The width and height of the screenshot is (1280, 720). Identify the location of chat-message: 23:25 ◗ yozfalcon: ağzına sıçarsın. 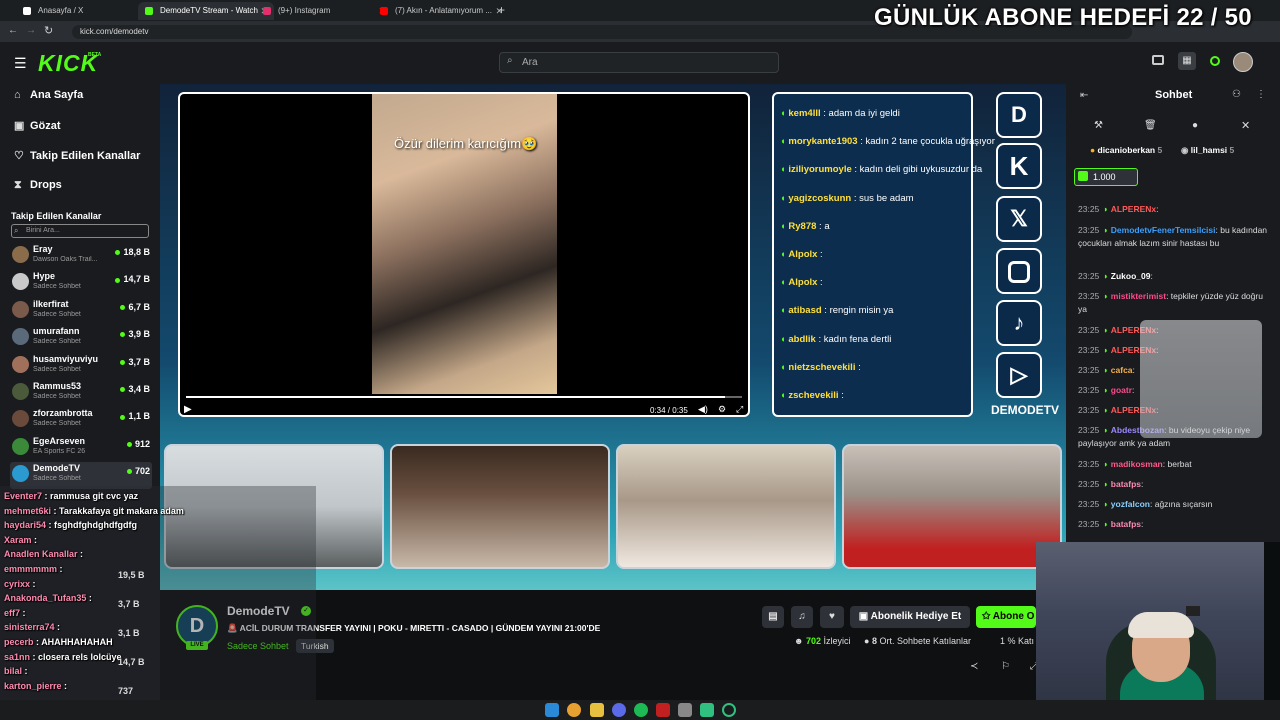
(1145, 504).